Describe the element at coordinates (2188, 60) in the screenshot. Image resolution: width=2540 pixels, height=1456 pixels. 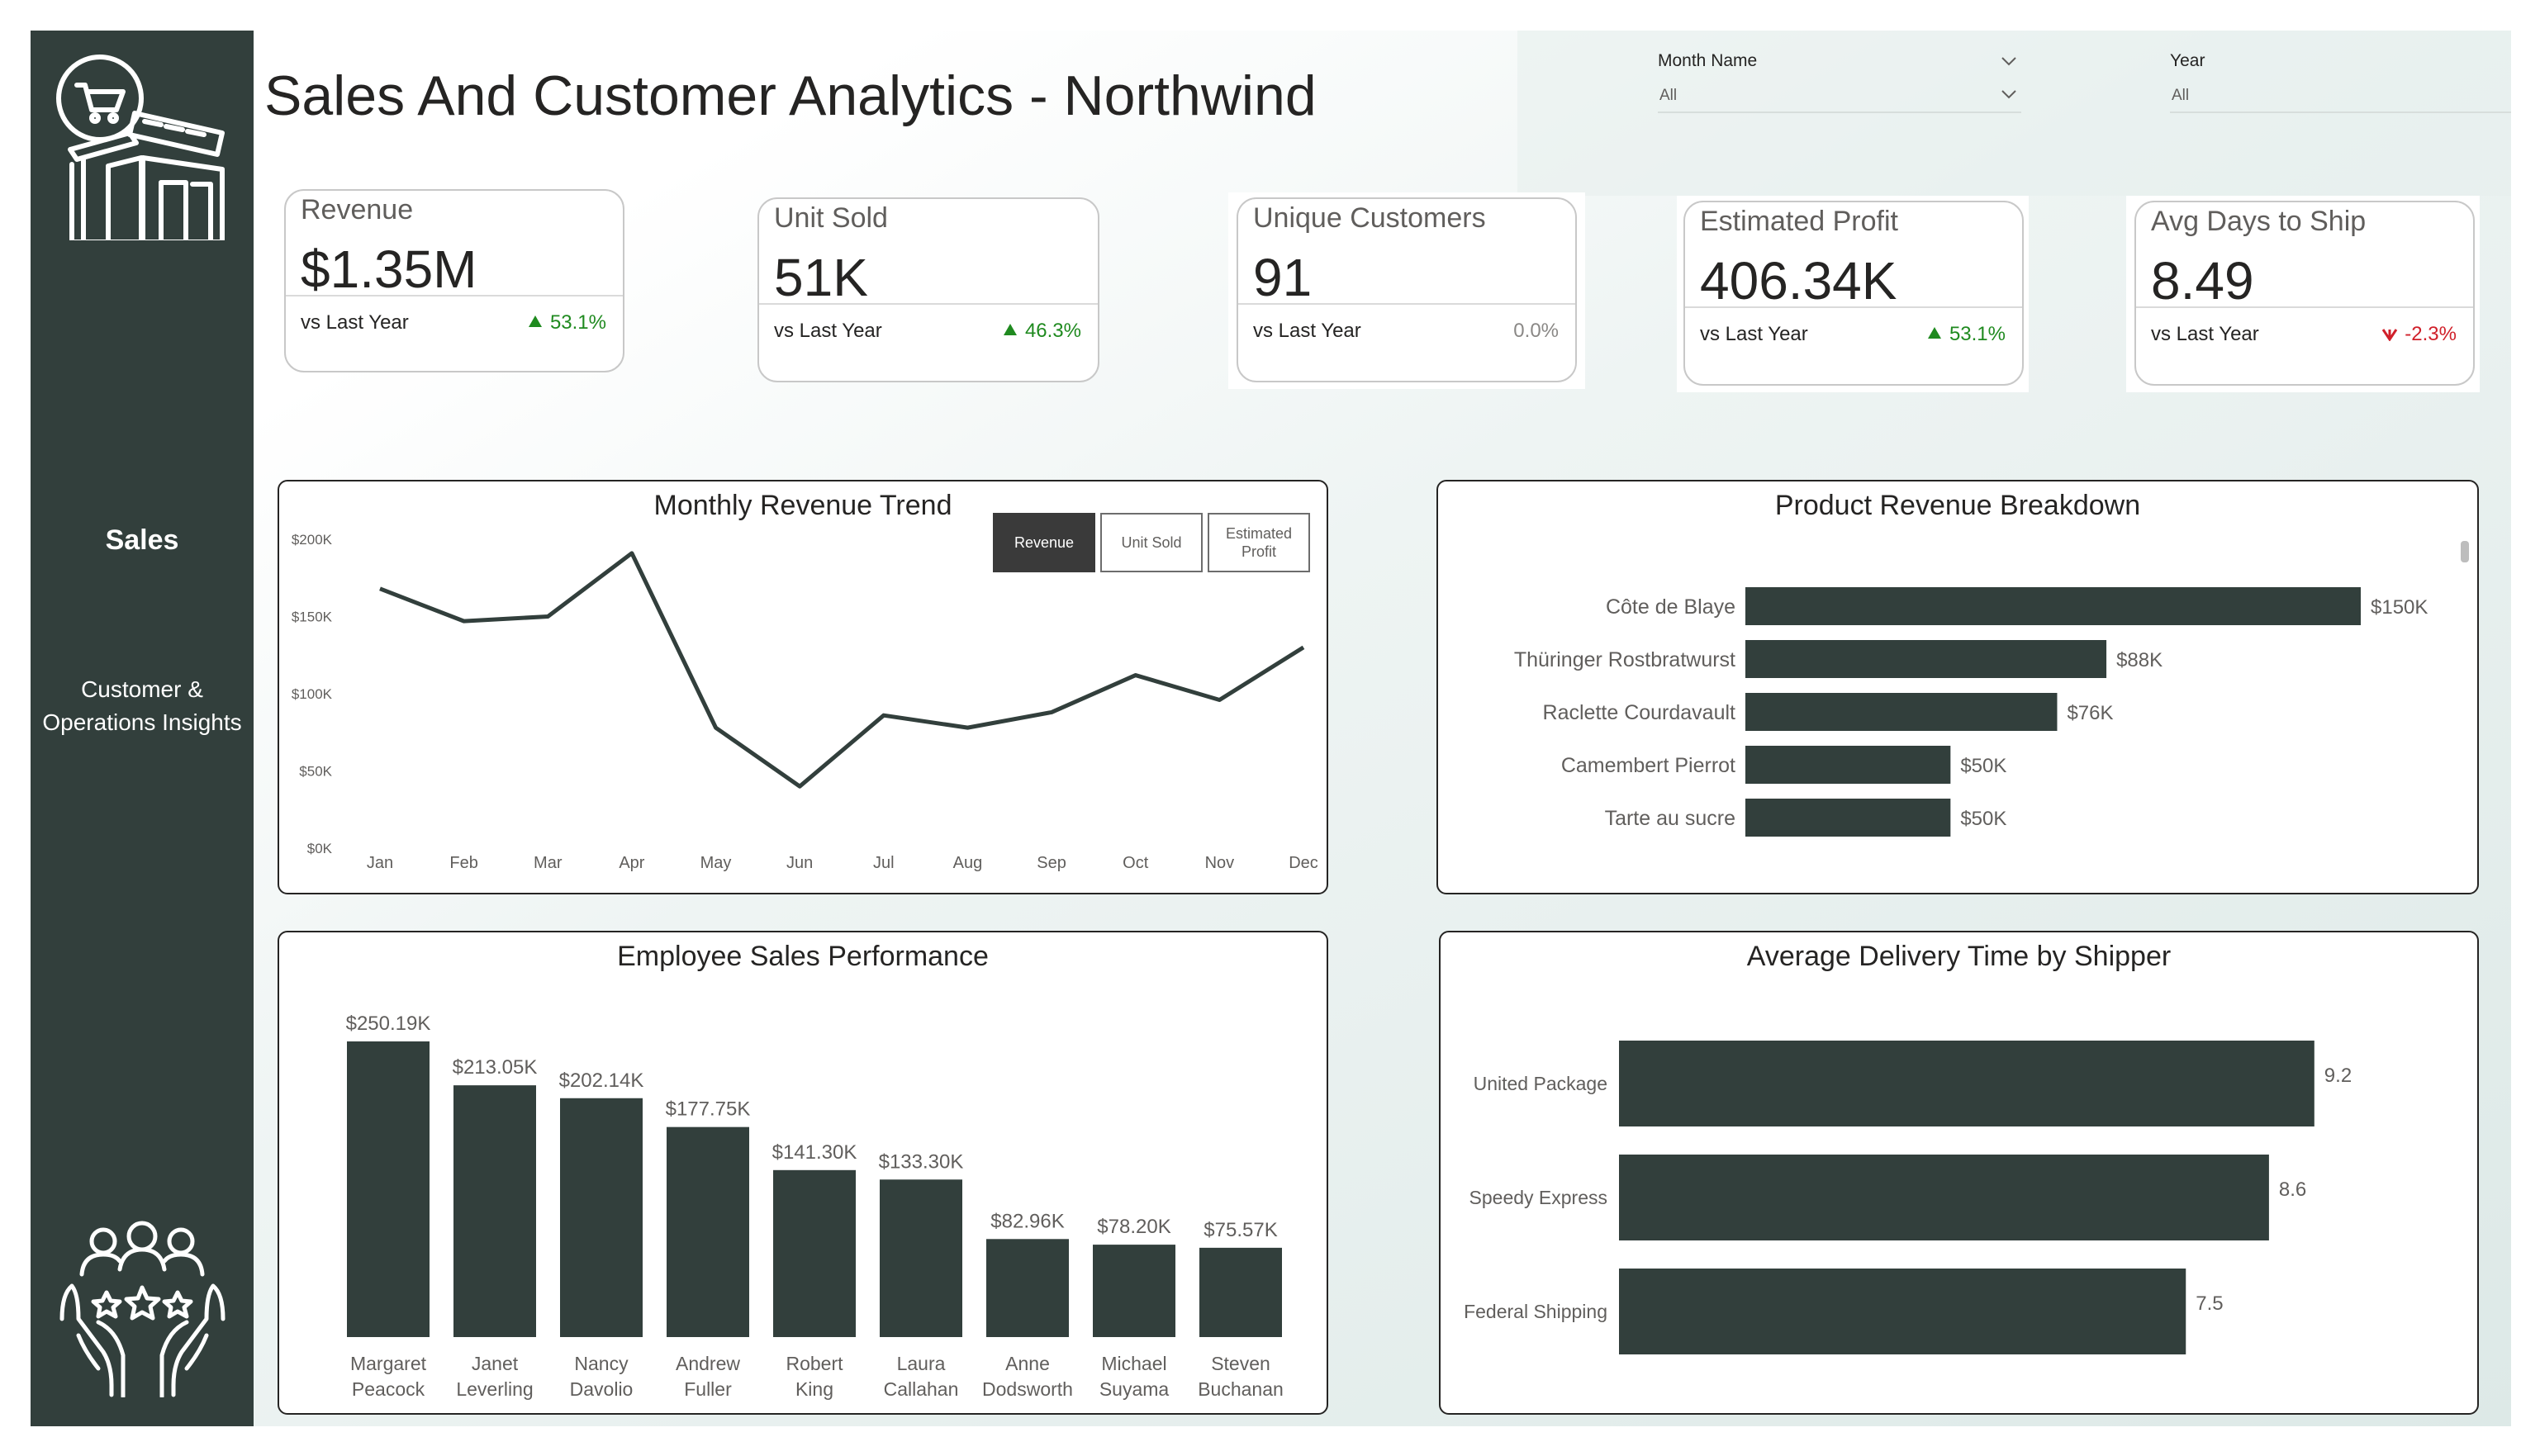
I see `year-slicer-label: Year` at that location.